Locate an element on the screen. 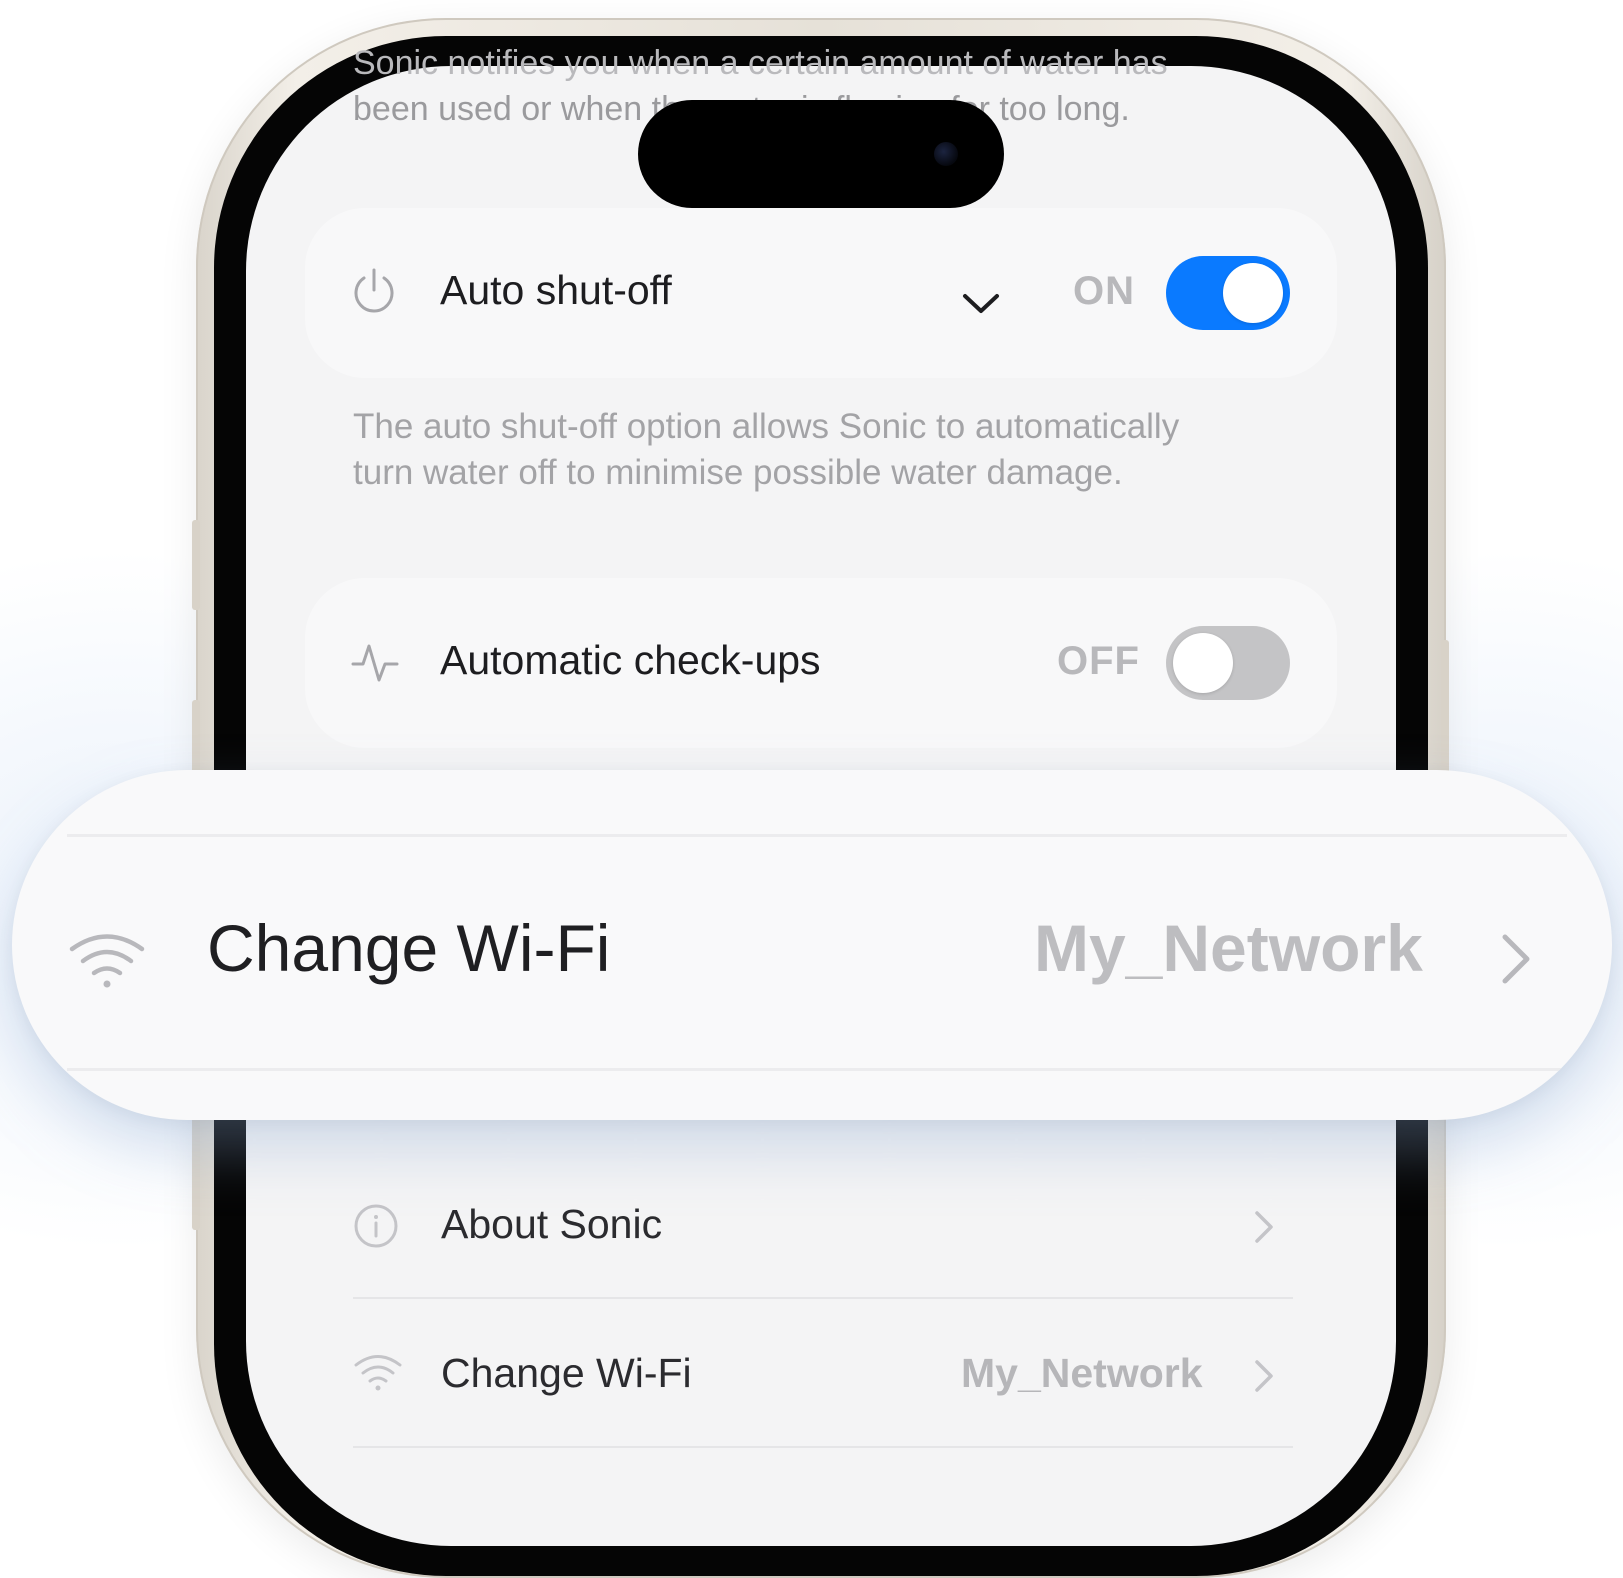 The image size is (1623, 1578). auto-shutoff-label: Auto shut-off is located at coordinates (556, 290).